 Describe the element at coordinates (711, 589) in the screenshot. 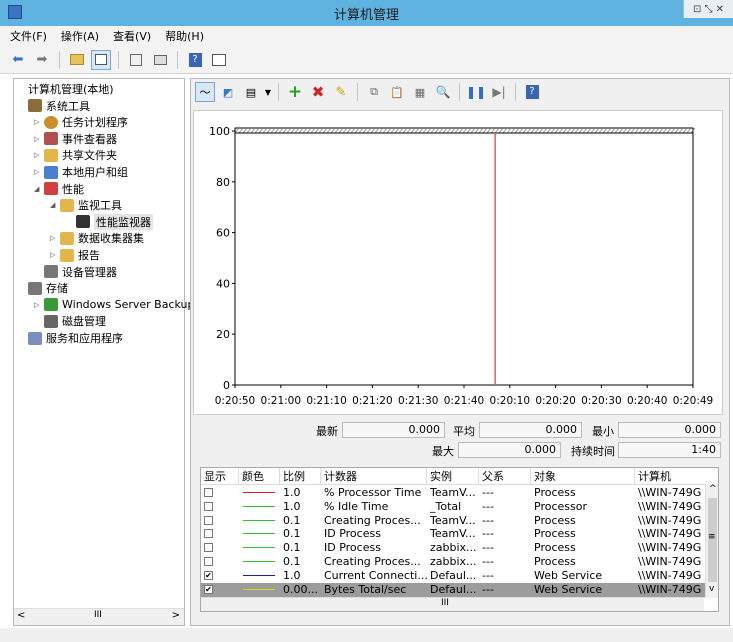

I see `scroll-down-arrow: v` at that location.